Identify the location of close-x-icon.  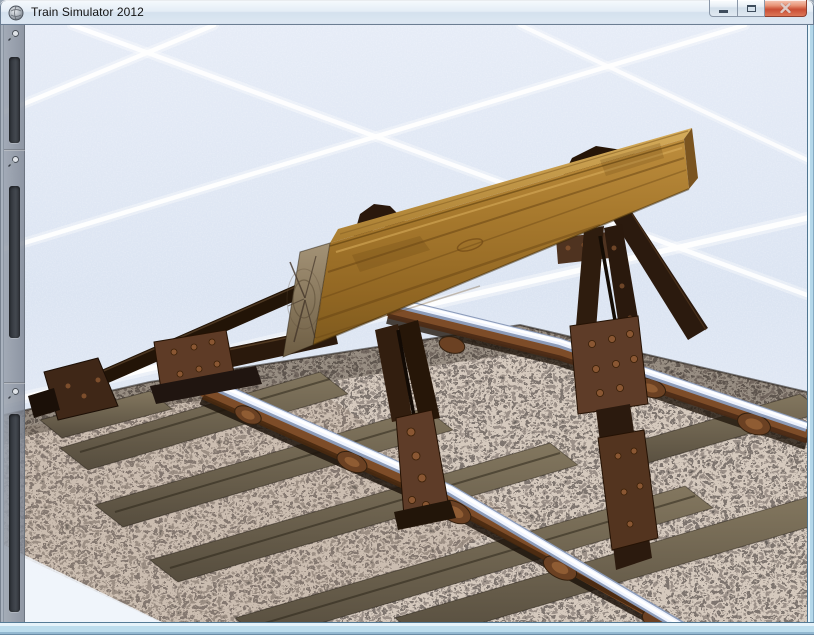
(785, 8).